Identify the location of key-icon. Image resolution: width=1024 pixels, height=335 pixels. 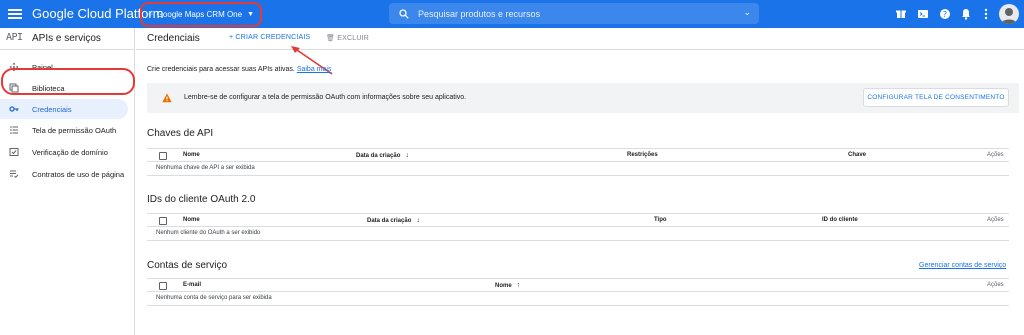
(14, 109).